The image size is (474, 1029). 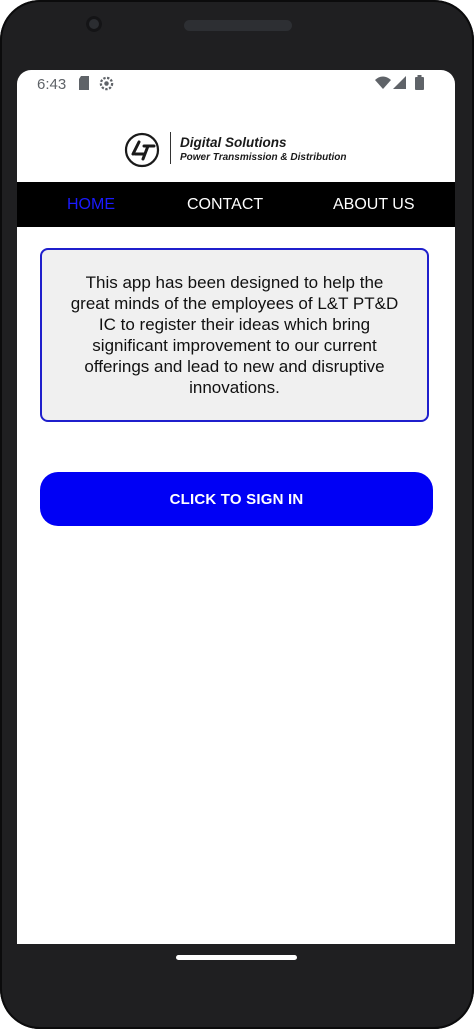 What do you see at coordinates (225, 205) in the screenshot?
I see `nav-contact-tab: CONTACT` at bounding box center [225, 205].